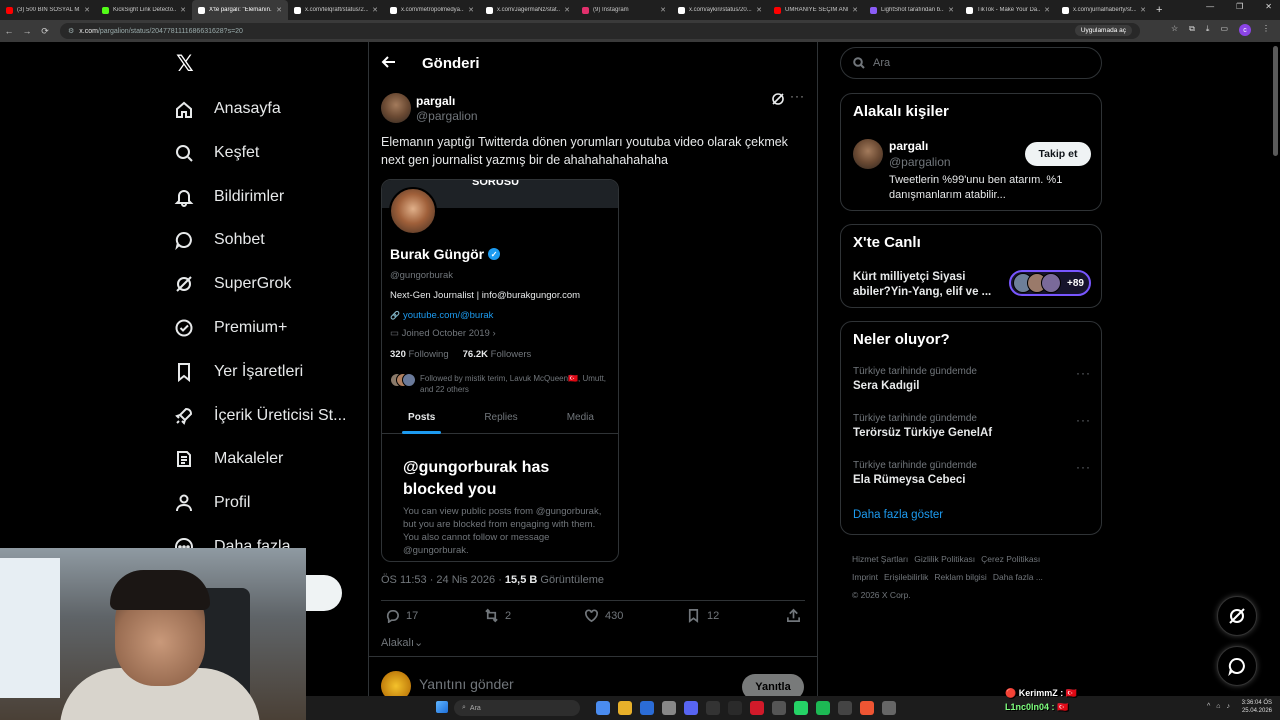 Image resolution: width=1280 pixels, height=720 pixels. What do you see at coordinates (447, 116) in the screenshot?
I see `author-handle: @pargalion` at bounding box center [447, 116].